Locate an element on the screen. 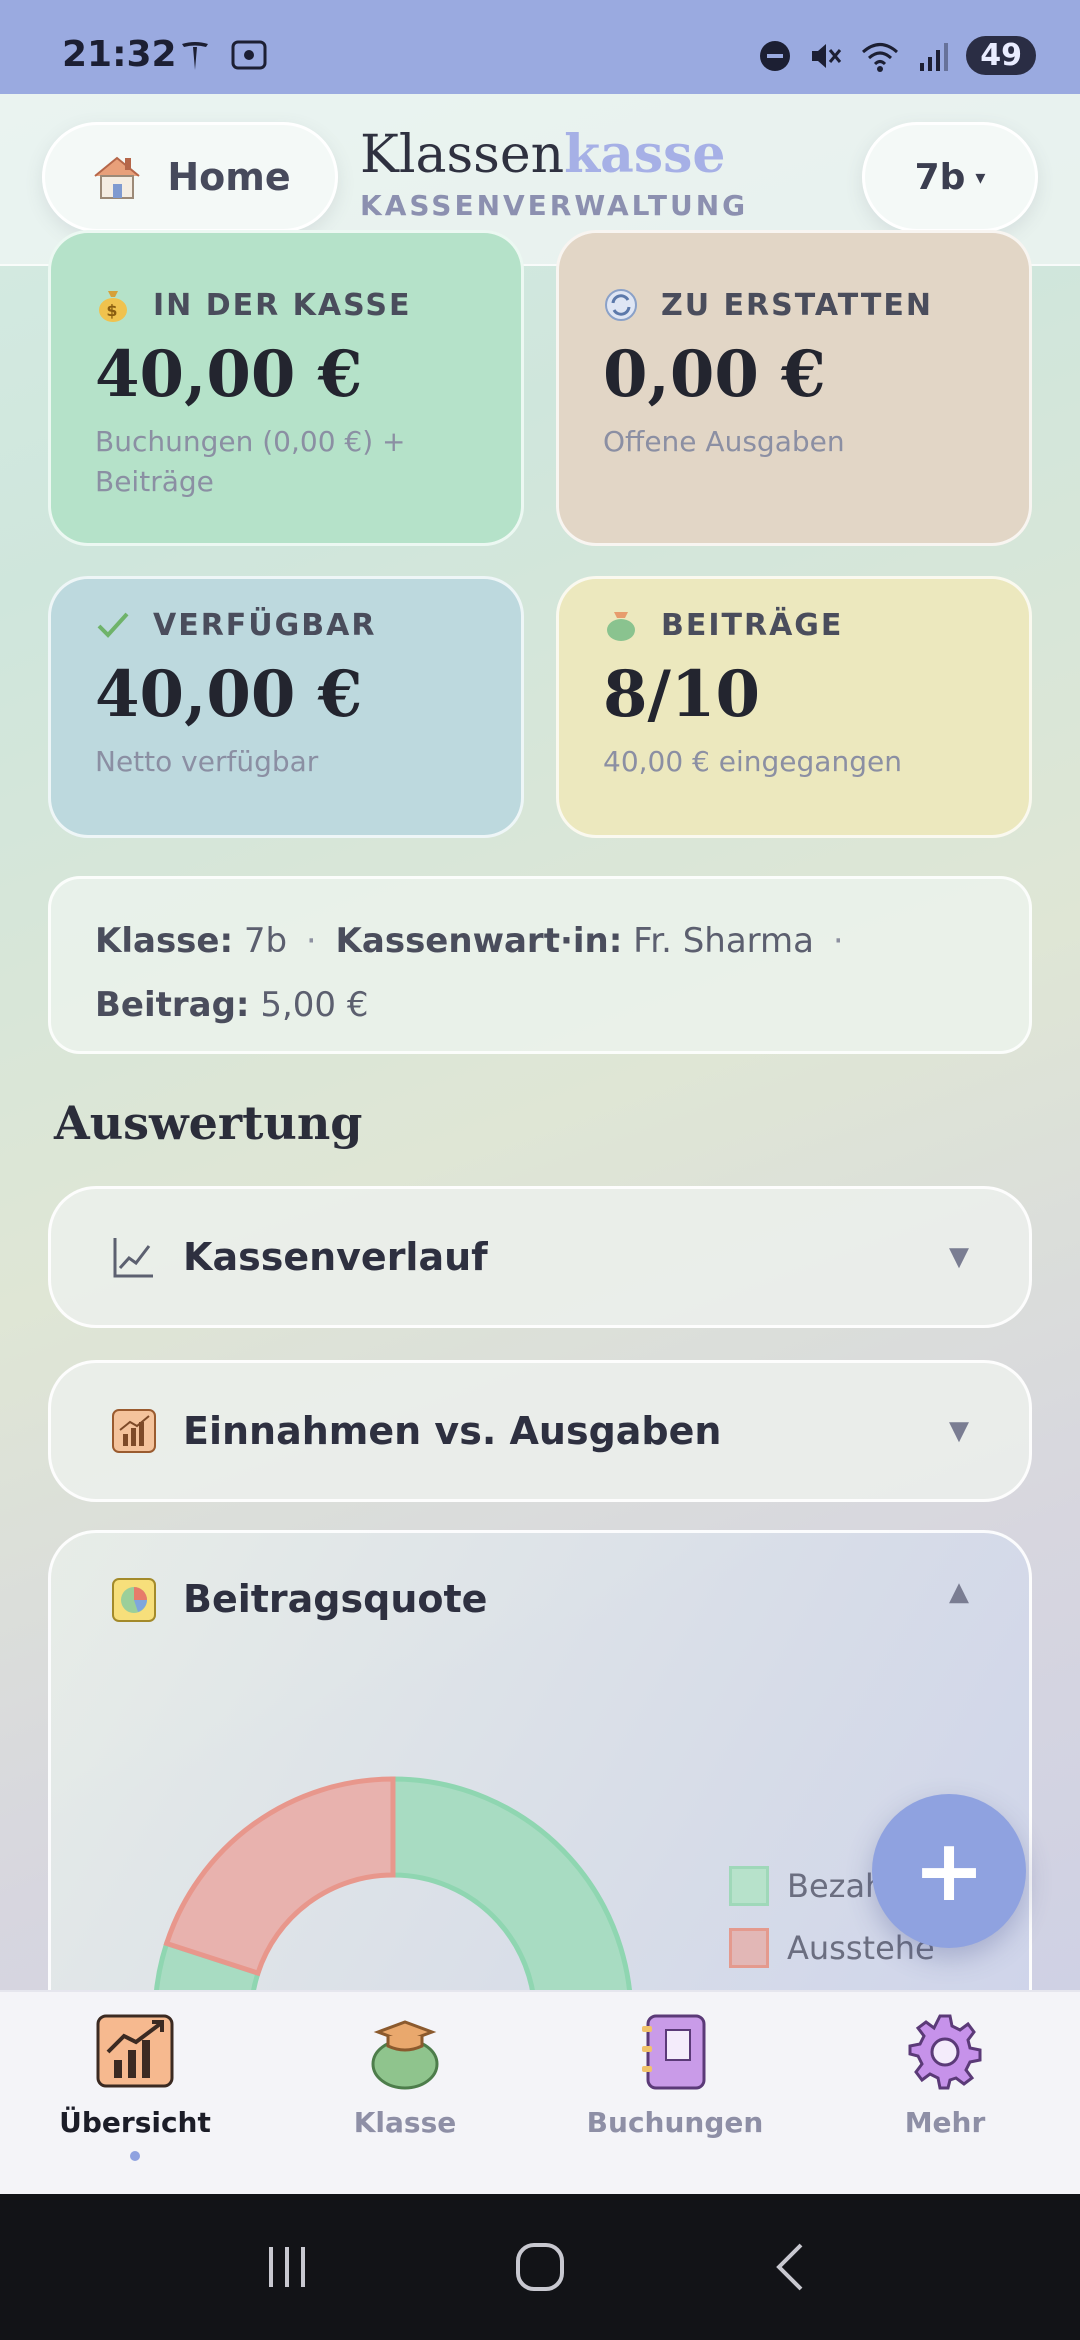 The width and height of the screenshot is (1080, 2340). notebook-icon is located at coordinates (674, 2052).